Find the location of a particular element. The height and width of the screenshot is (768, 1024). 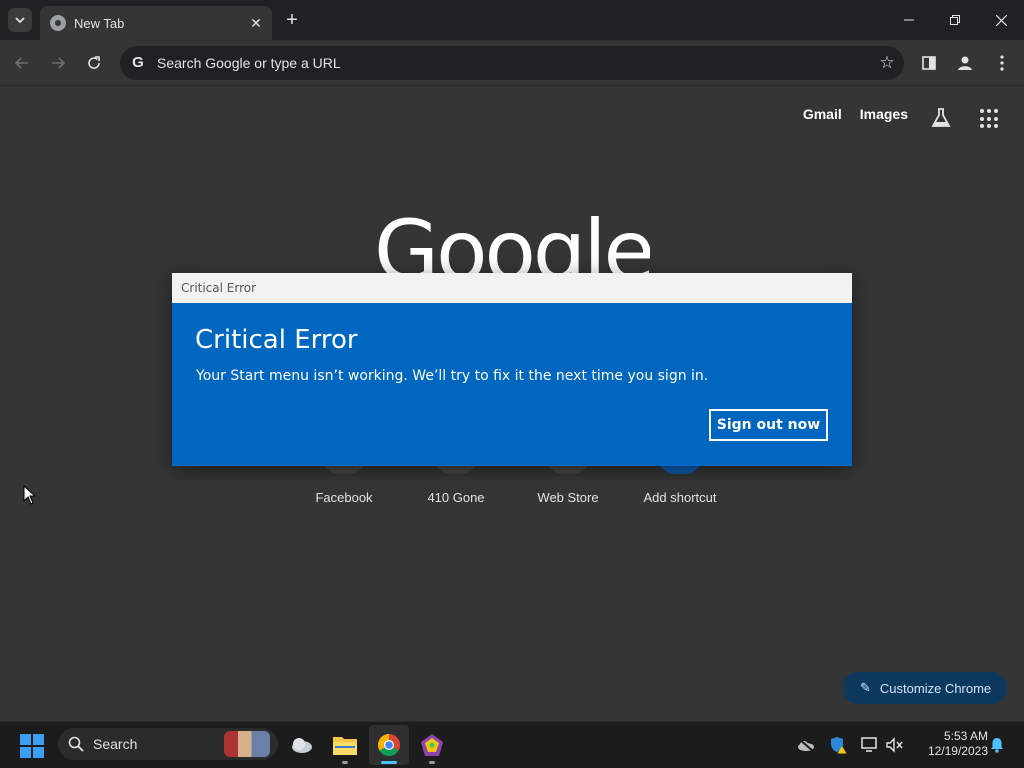

taskbar-file-explorer is located at coordinates (345, 745).